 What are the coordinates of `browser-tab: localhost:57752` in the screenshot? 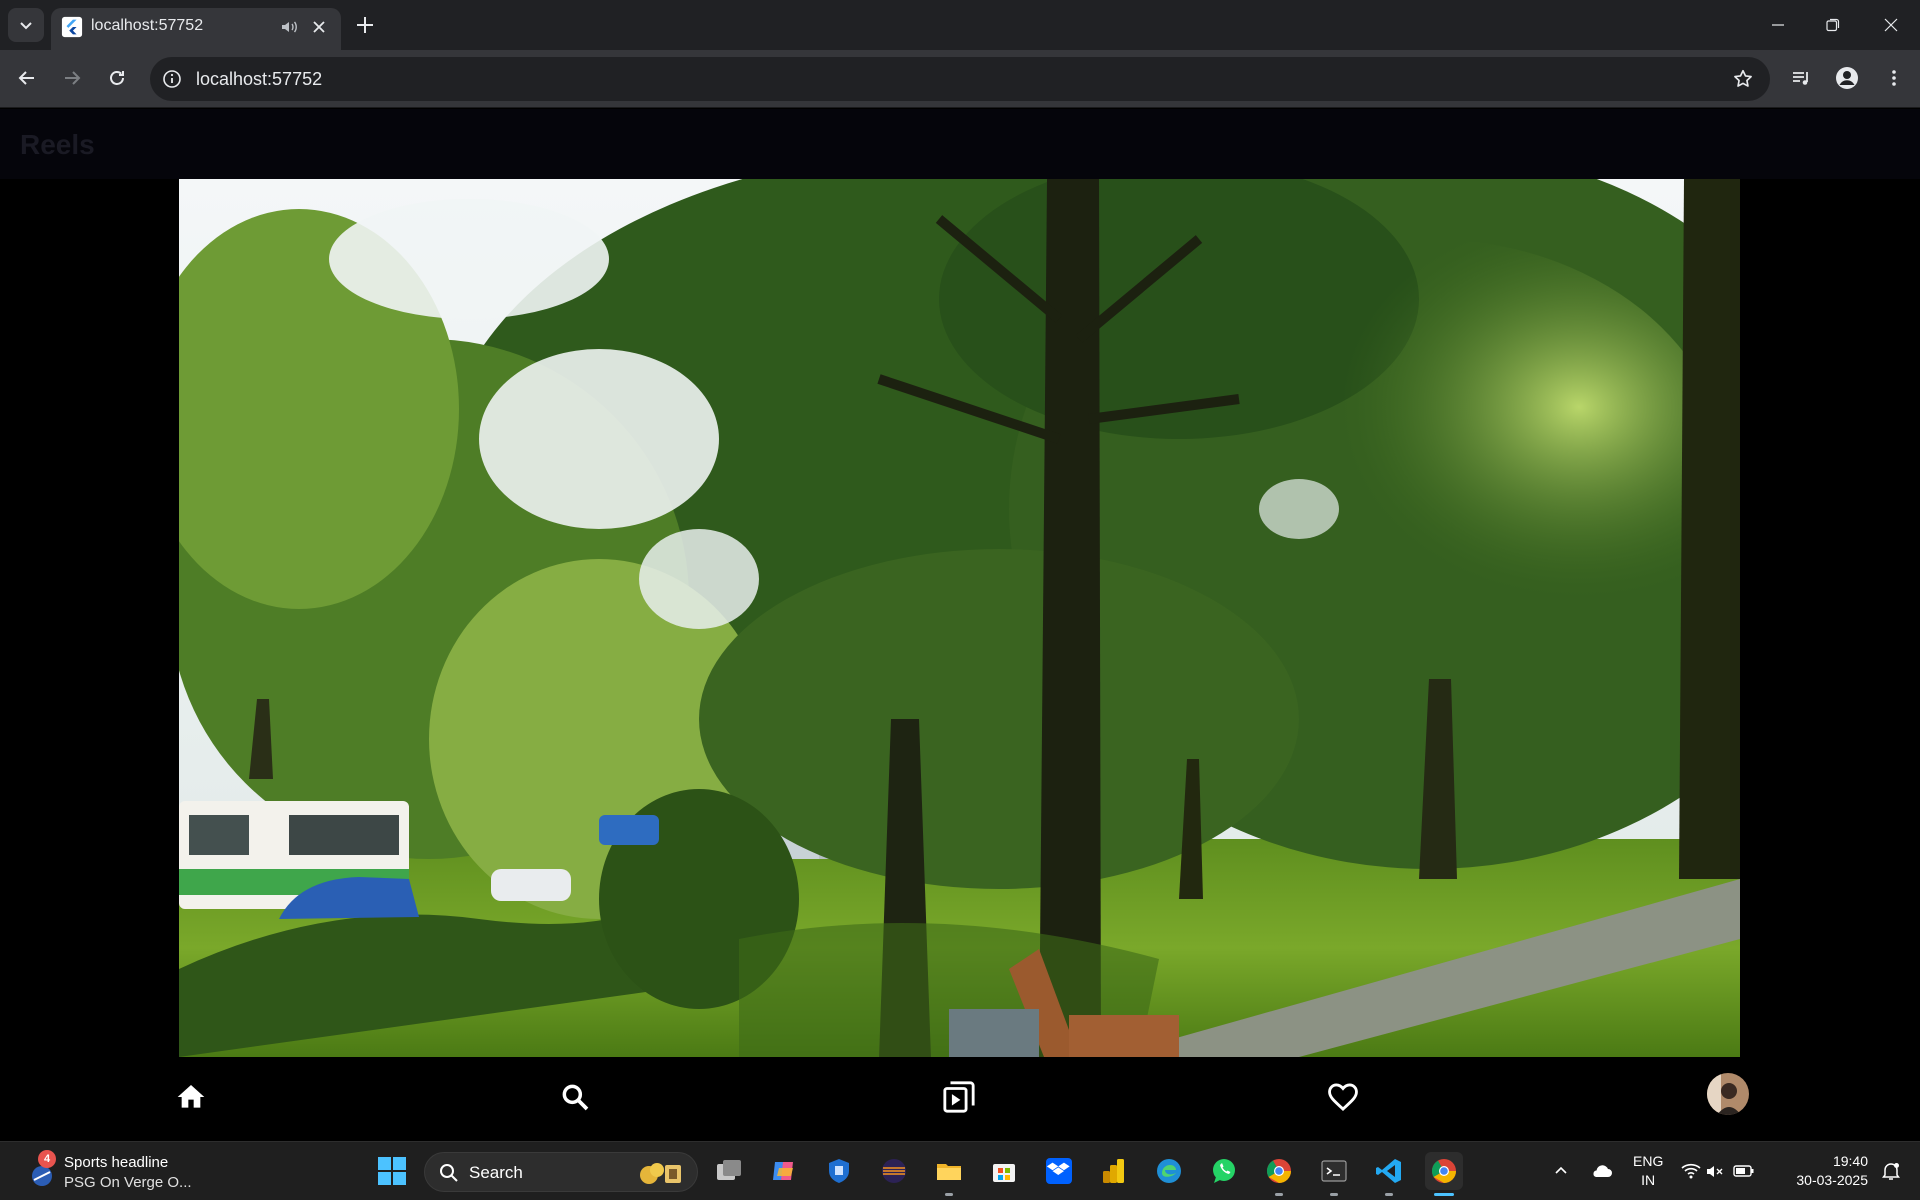 It's located at (196, 29).